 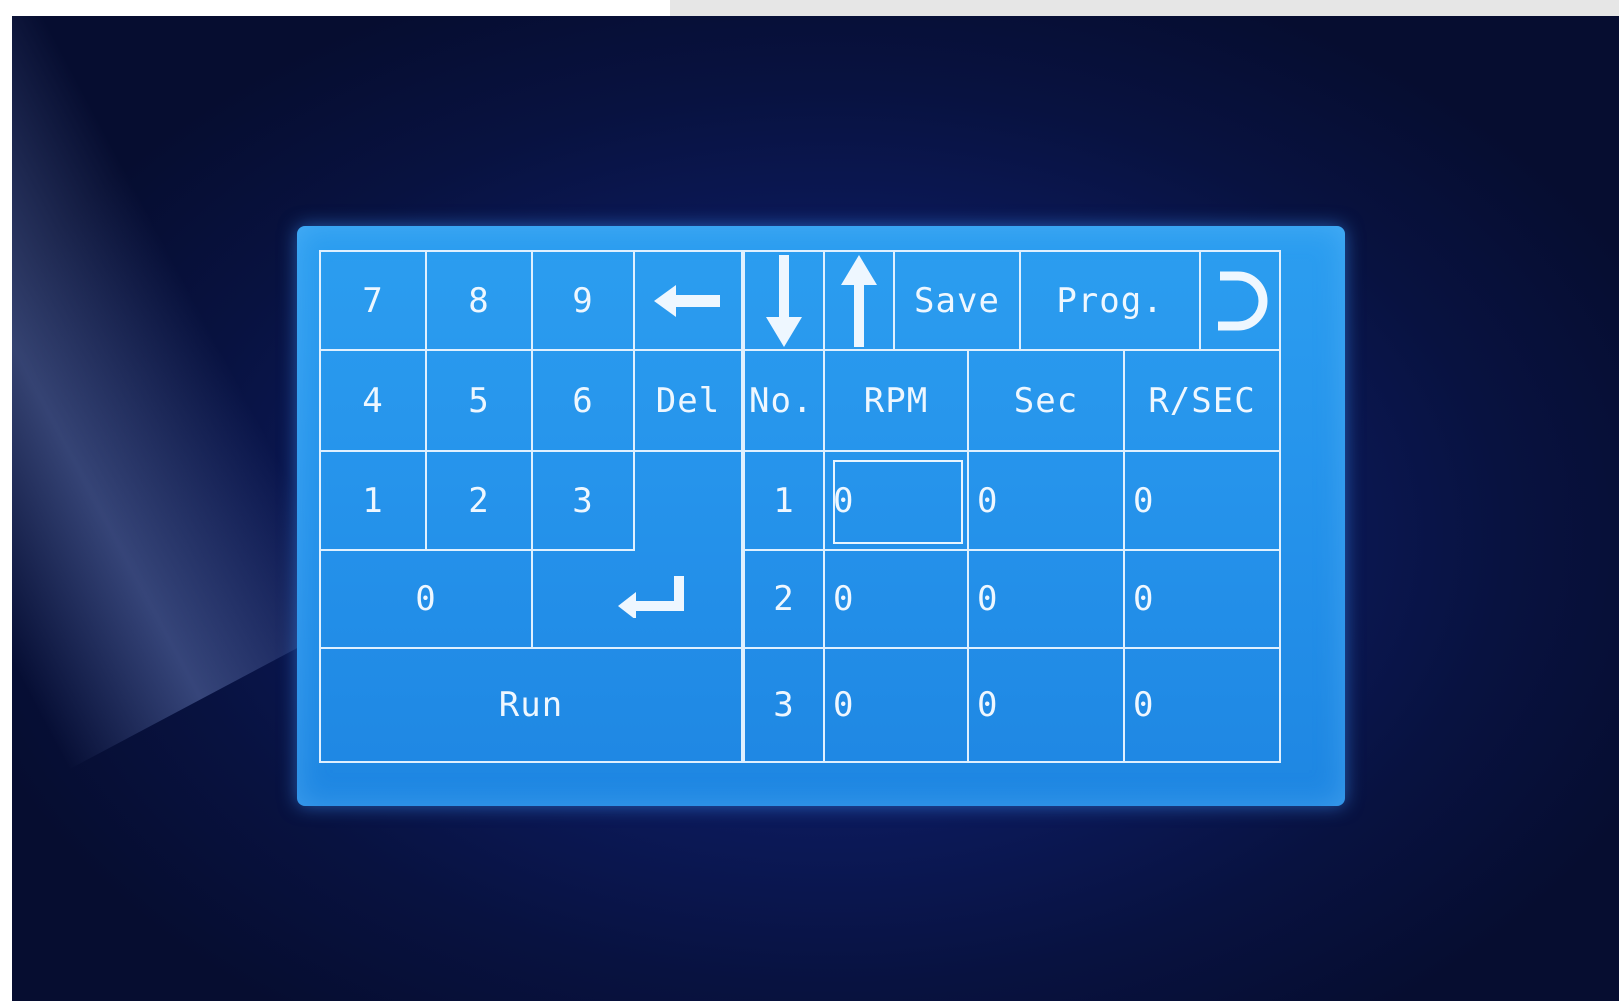 I want to click on row-1-sec: 0, so click(x=1046, y=500).